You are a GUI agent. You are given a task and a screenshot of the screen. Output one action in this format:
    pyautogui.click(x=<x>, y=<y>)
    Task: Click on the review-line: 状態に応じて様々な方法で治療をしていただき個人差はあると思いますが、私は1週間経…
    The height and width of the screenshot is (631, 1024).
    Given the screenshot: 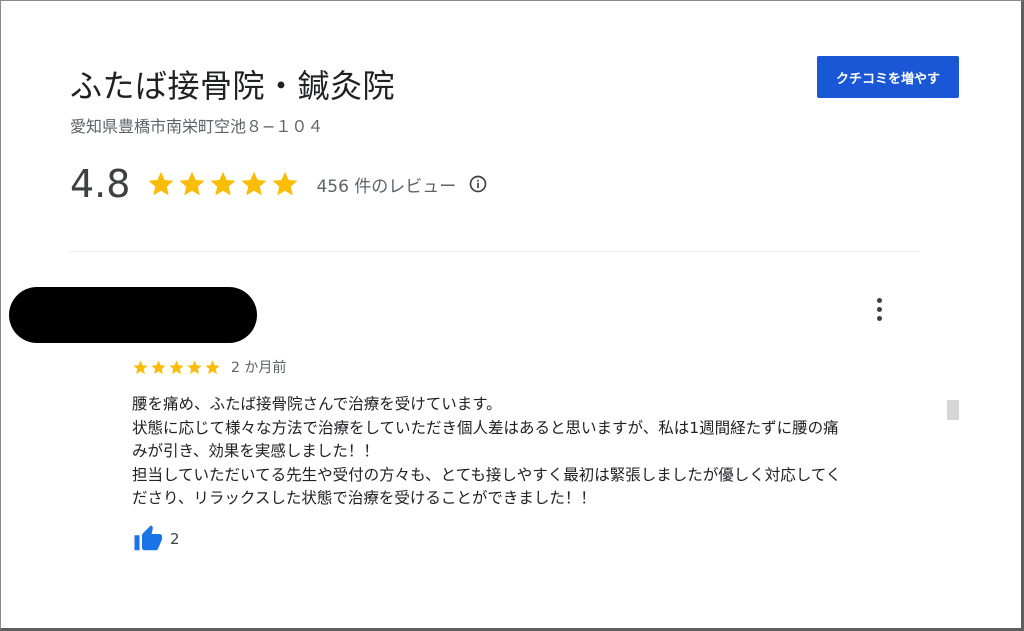 What is the action you would take?
    pyautogui.click(x=485, y=427)
    